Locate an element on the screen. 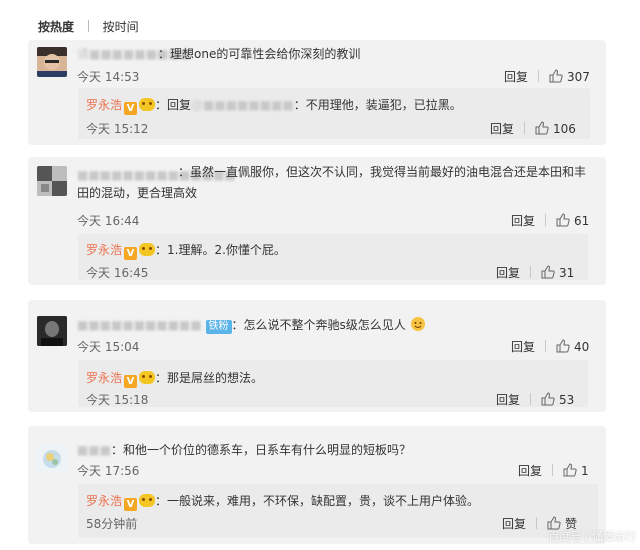 The image size is (640, 550). reply-actions: 回复 31 is located at coordinates (535, 272).